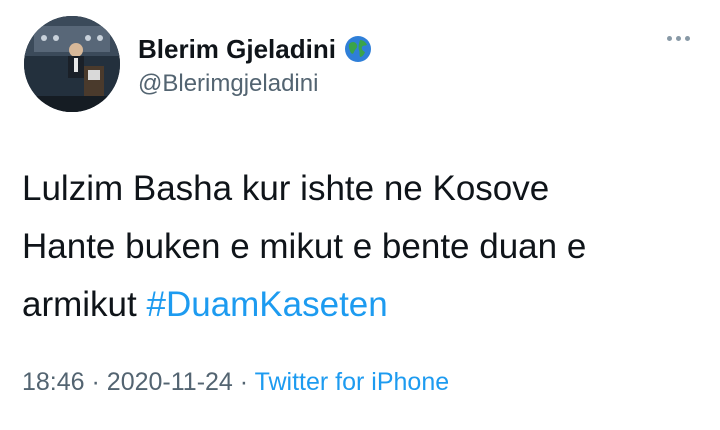  Describe the element at coordinates (235, 382) in the screenshot. I see `tweet-meta: 18:46 · 2020-11-24 · Twitter for iPhone` at that location.